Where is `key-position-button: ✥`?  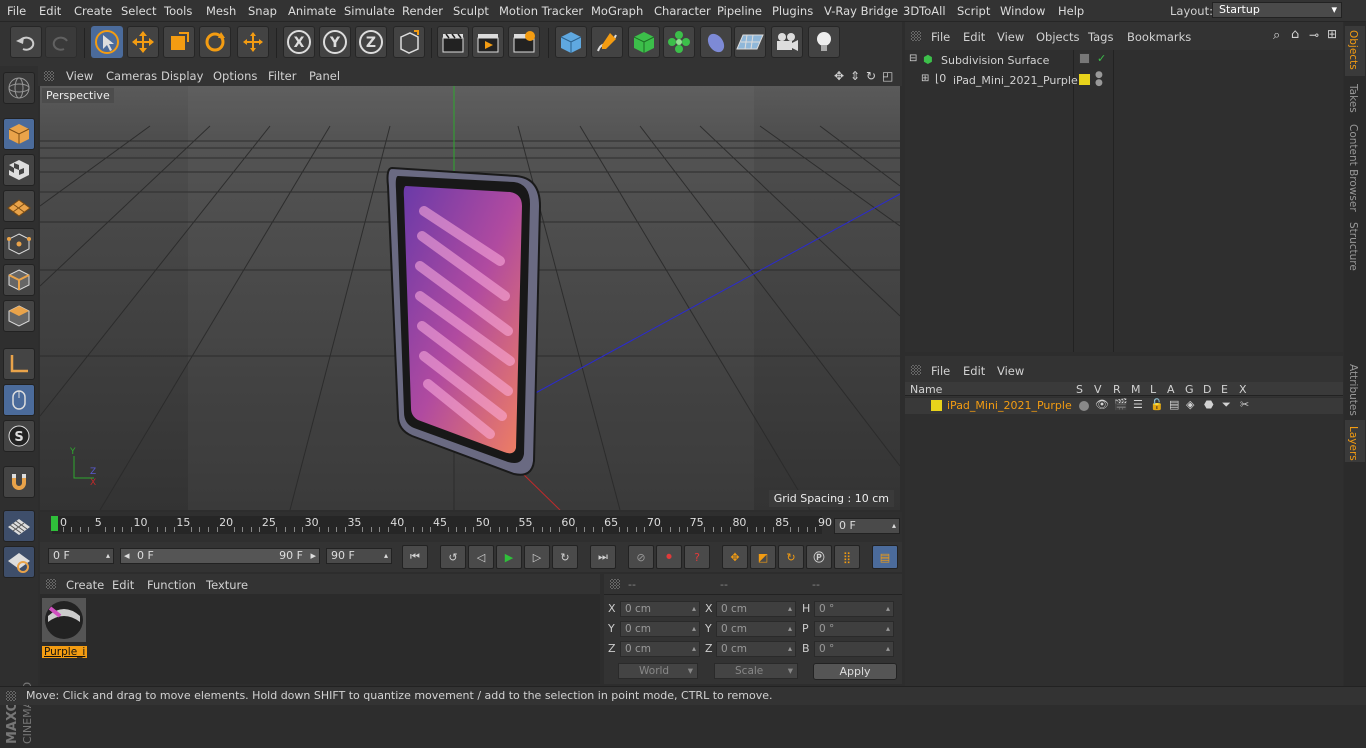
key-position-button: ✥ is located at coordinates (735, 557).